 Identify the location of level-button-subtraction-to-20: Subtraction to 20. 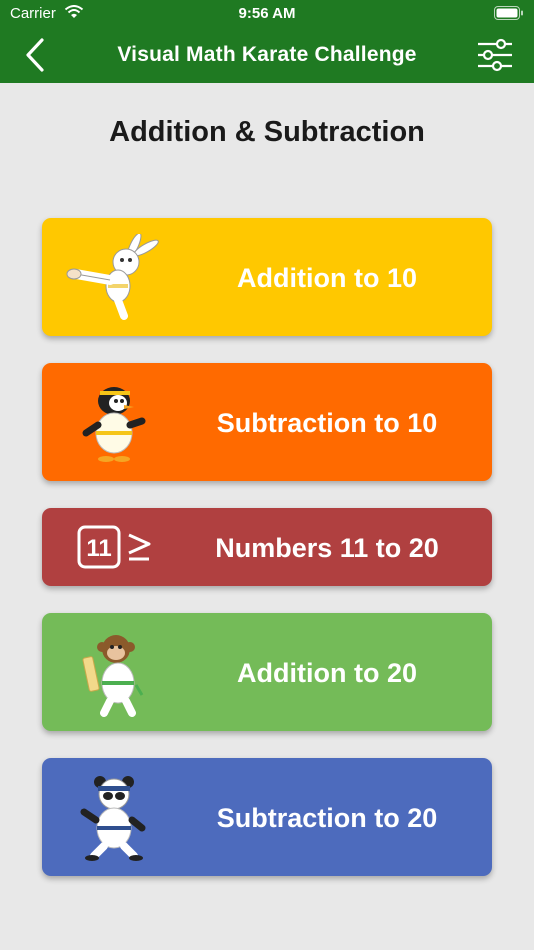
(267, 817).